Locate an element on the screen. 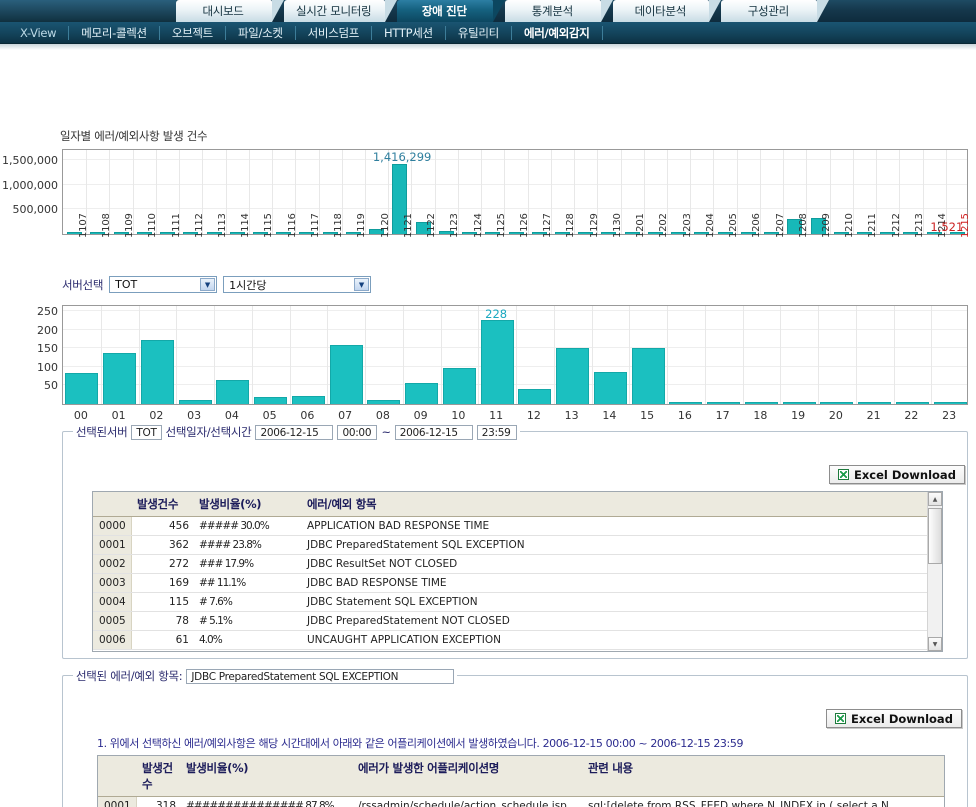 This screenshot has width=976, height=807. gridline-h is located at coordinates (515, 366).